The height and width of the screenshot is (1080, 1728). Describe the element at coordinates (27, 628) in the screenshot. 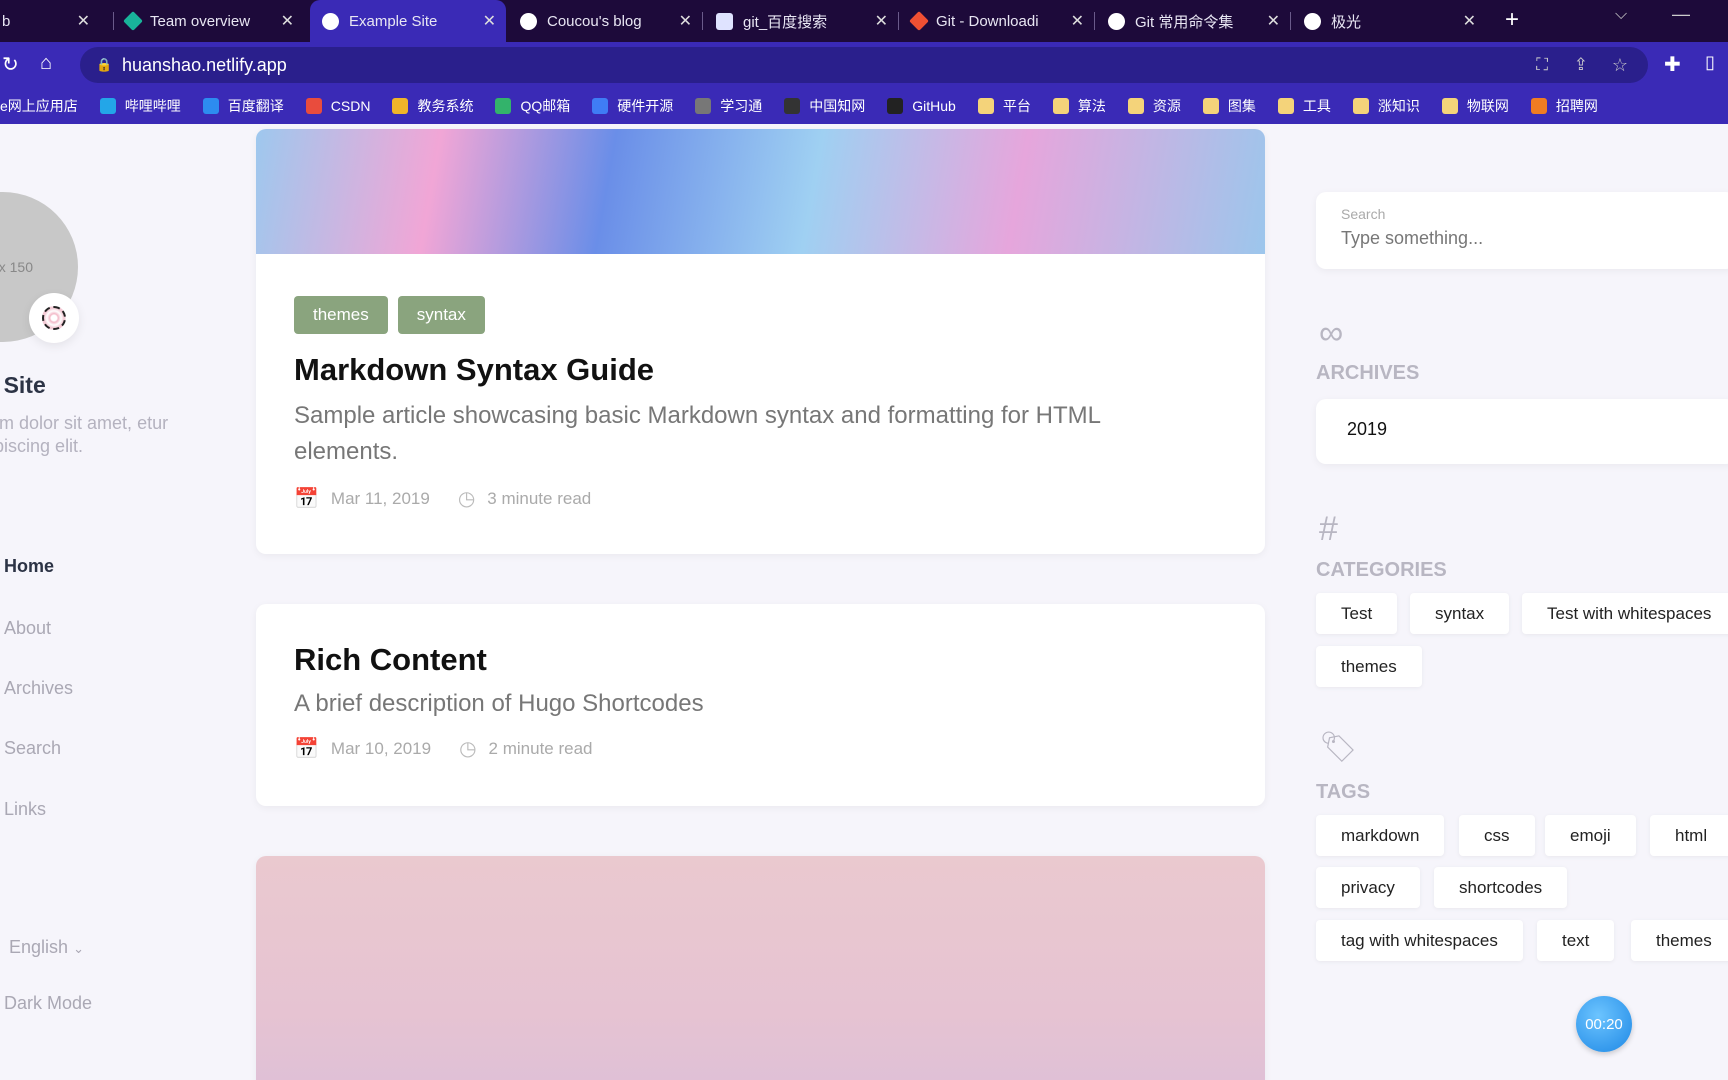

I see `nav-about: About` at that location.